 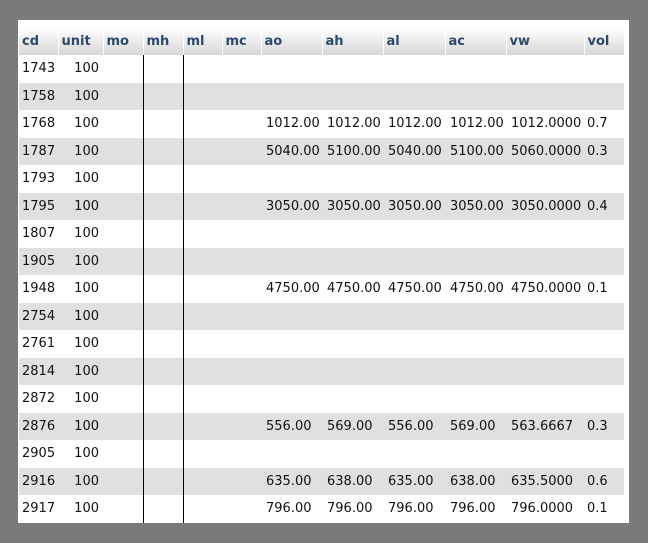 I want to click on column-header-ah: ah, so click(x=353, y=41).